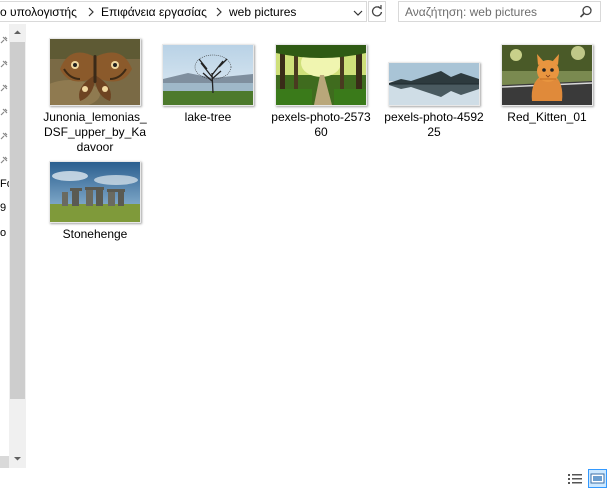 This screenshot has width=613, height=492. I want to click on status-bar, so click(306, 480).